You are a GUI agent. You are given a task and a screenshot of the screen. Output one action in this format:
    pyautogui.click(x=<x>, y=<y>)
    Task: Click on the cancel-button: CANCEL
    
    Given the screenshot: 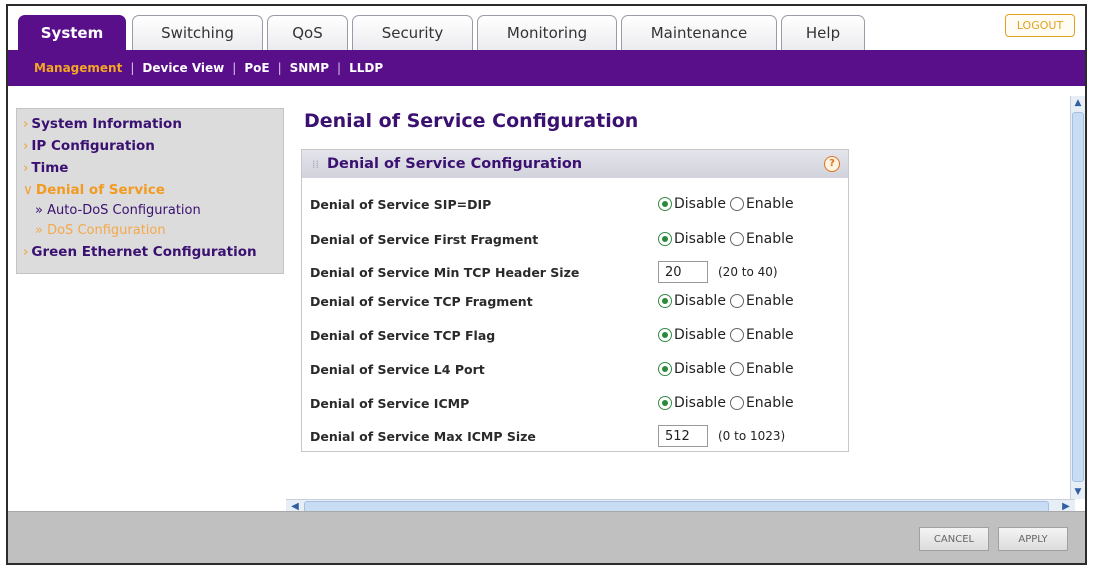 What is the action you would take?
    pyautogui.click(x=954, y=539)
    